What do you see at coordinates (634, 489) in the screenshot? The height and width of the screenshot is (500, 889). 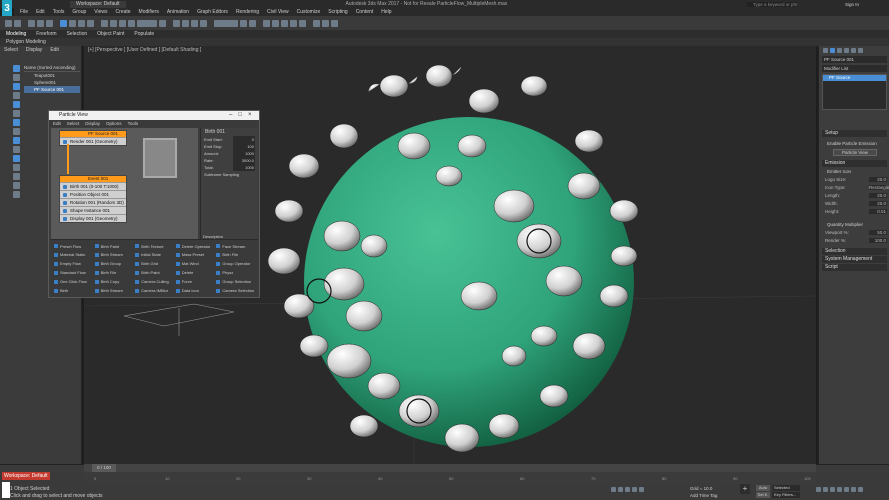 I see `next-frame-icon` at bounding box center [634, 489].